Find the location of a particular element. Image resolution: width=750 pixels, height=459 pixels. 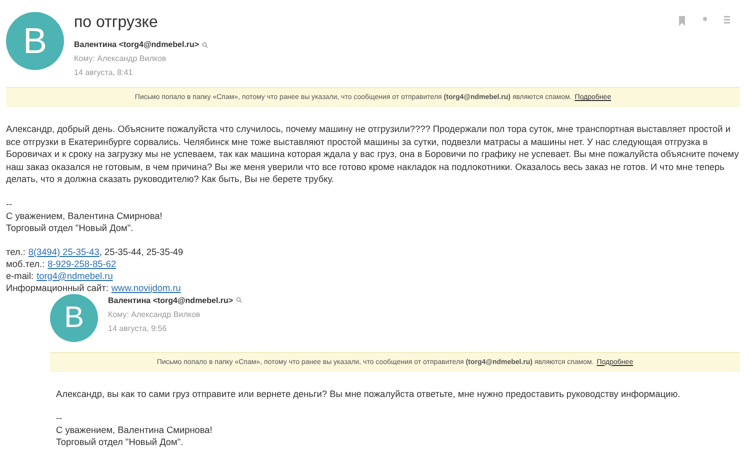

contact-label: тел.: is located at coordinates (16, 252).